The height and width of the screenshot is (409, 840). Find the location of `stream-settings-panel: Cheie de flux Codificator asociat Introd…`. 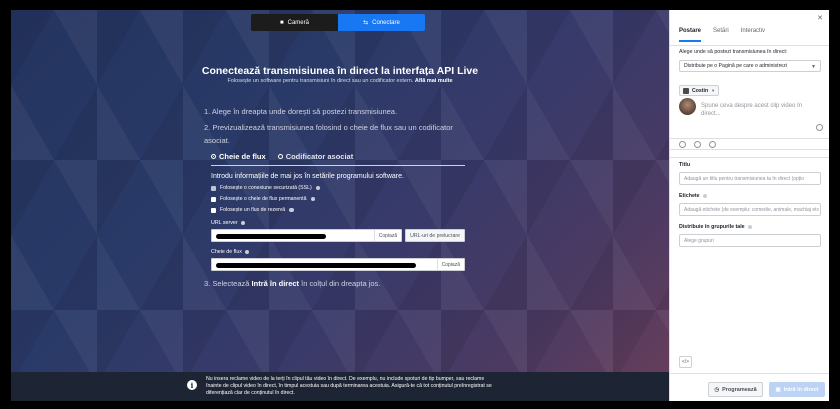

stream-settings-panel: Cheie de flux Codificator asociat Introd… is located at coordinates (338, 211).